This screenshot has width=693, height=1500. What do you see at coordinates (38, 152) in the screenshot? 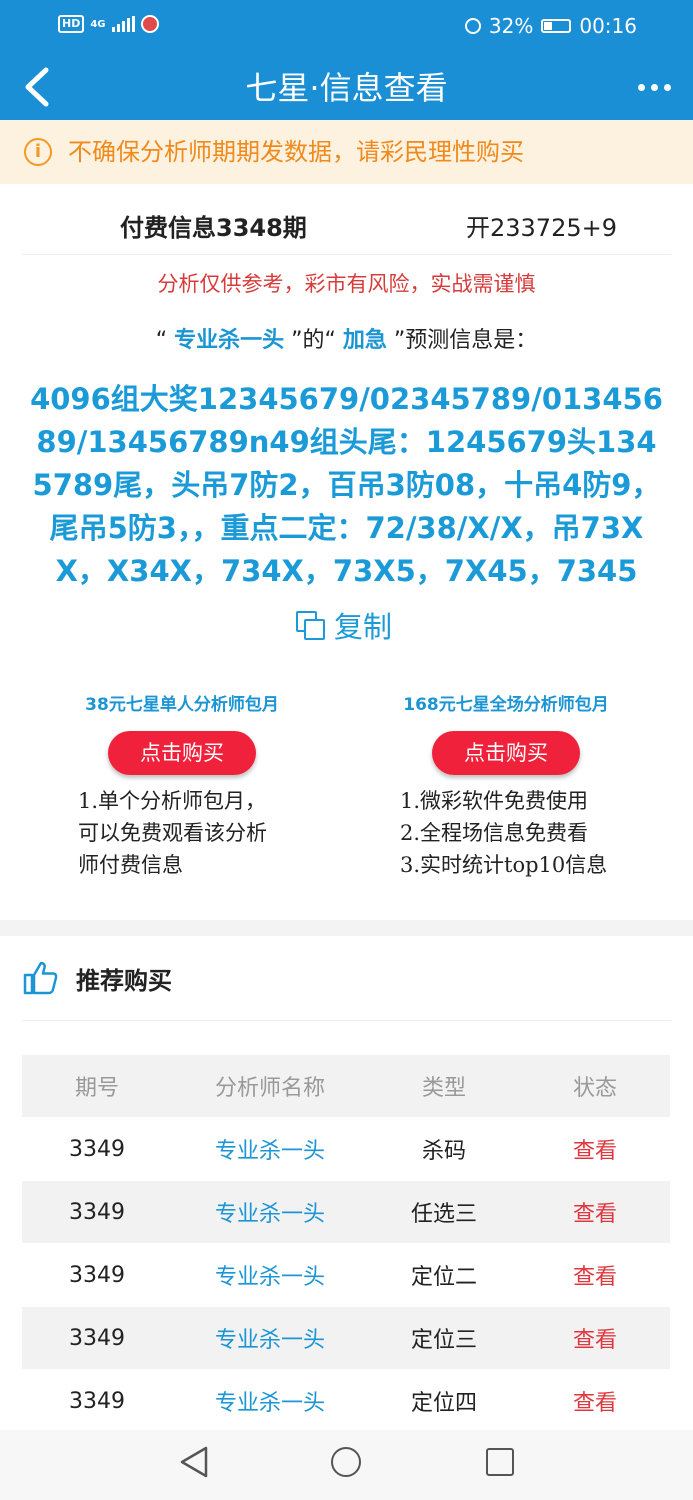
I see `info-icon: i` at bounding box center [38, 152].